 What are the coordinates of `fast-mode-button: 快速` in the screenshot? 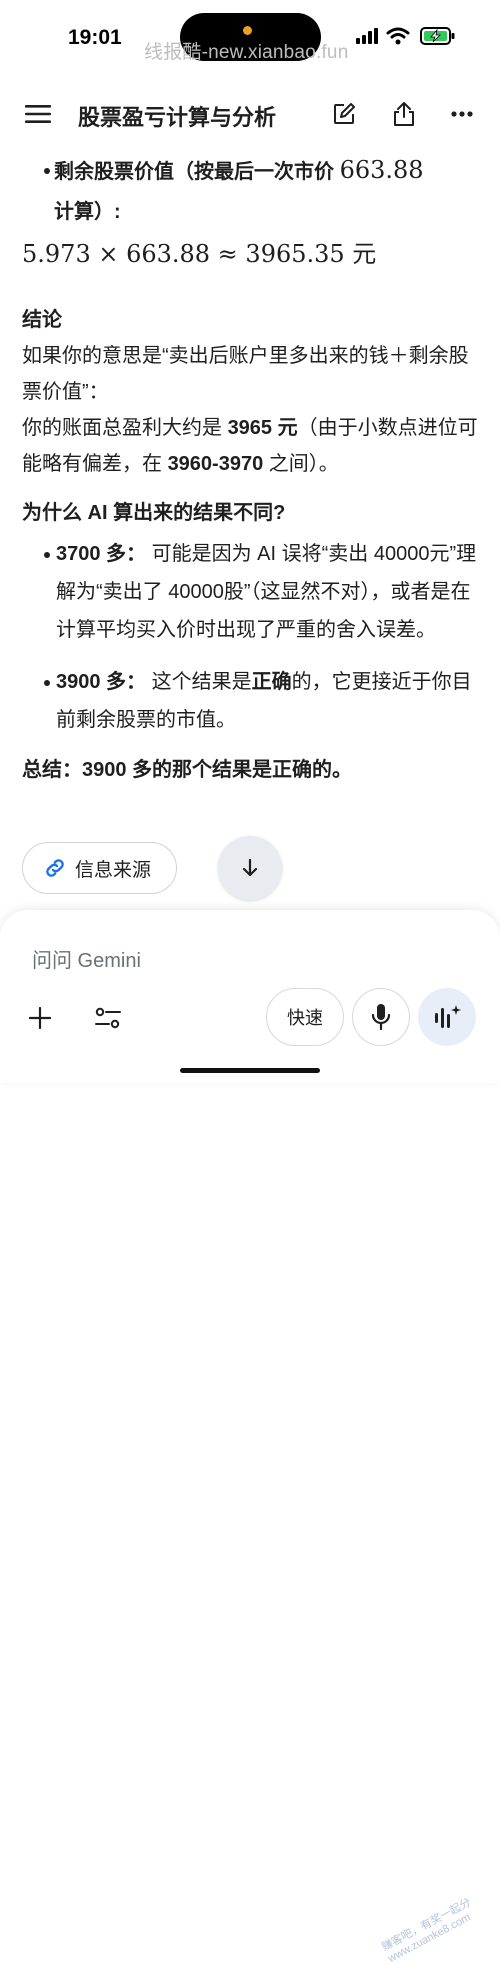 It's located at (305, 1017).